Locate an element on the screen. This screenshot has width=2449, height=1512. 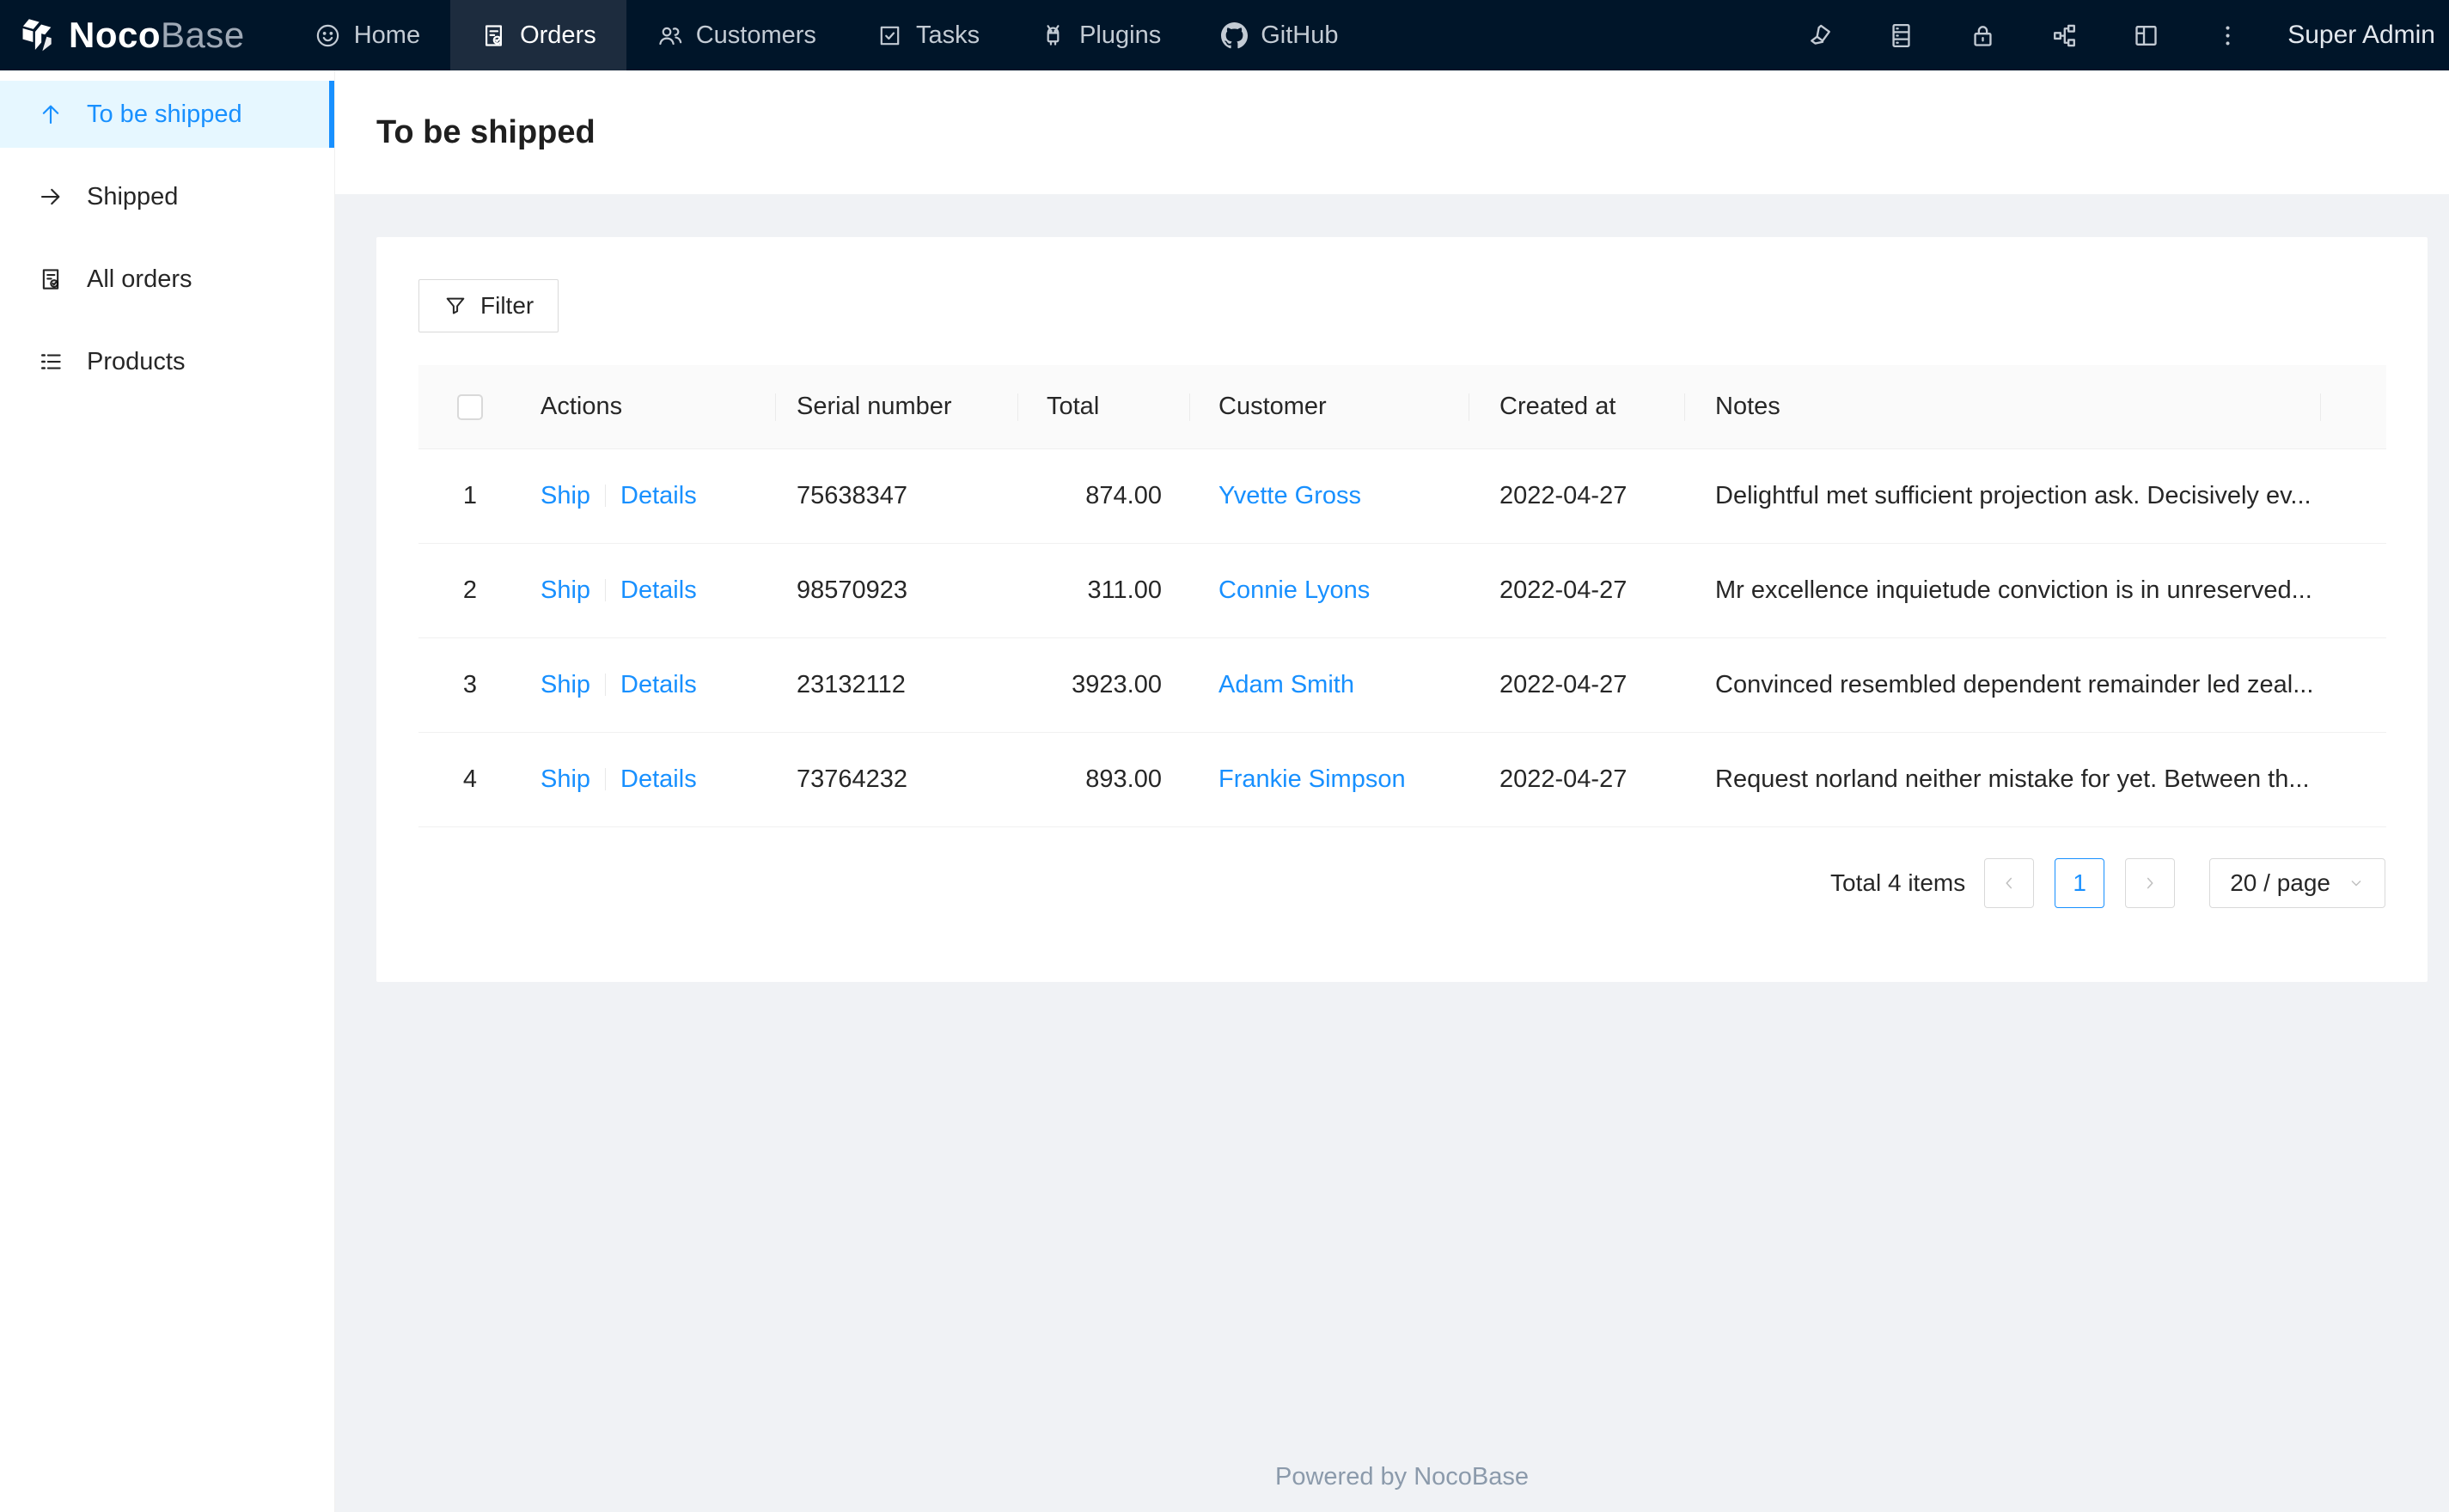
navbar-actions: Super Admin is located at coordinates (2114, 35).